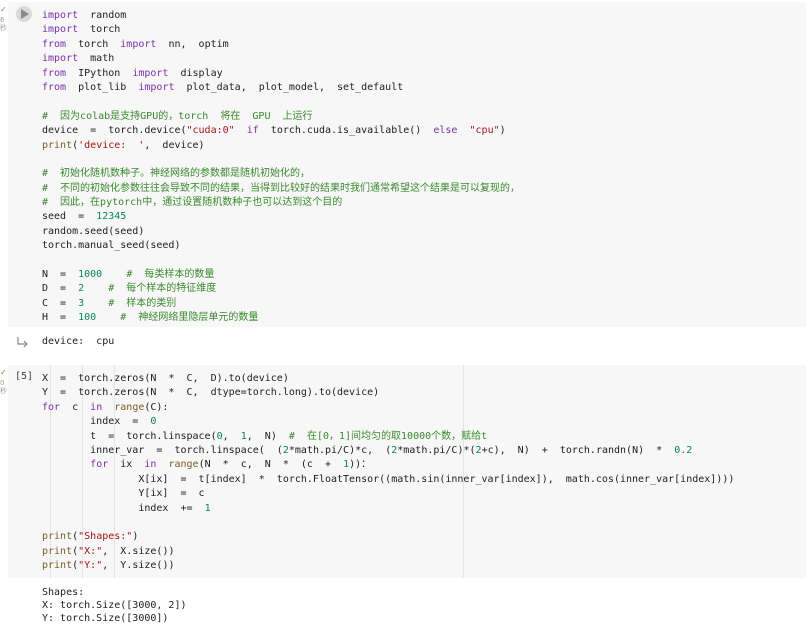  Describe the element at coordinates (424, 509) in the screenshot. I see `code-line: index += 1` at that location.